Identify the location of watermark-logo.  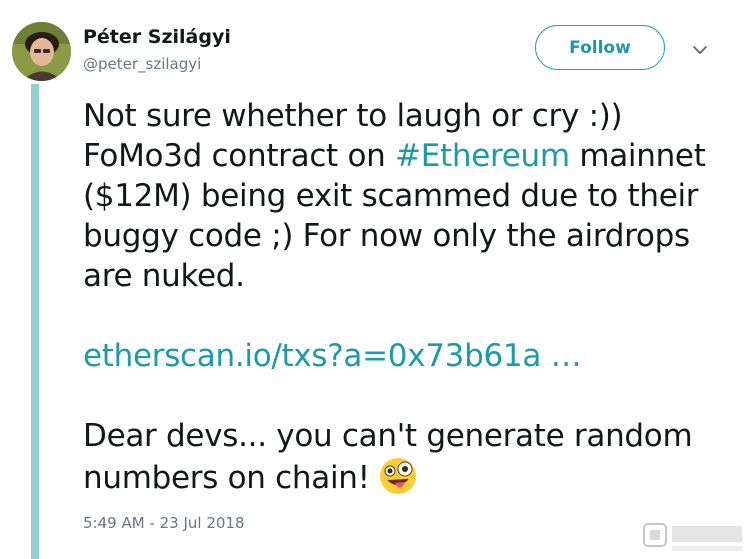
(692, 537).